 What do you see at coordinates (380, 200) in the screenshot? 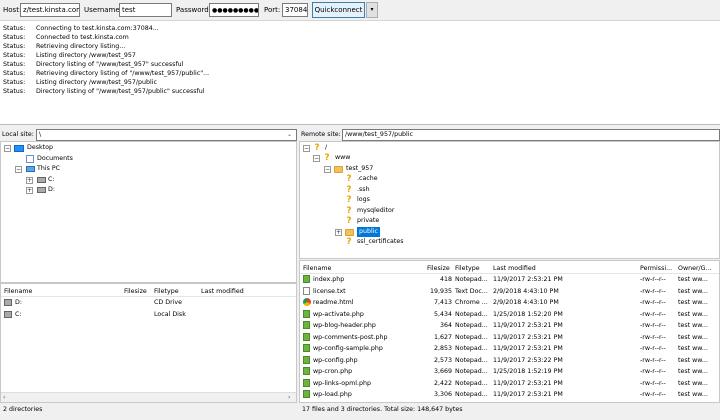
I see `tree-item-logs: ? logs` at bounding box center [380, 200].